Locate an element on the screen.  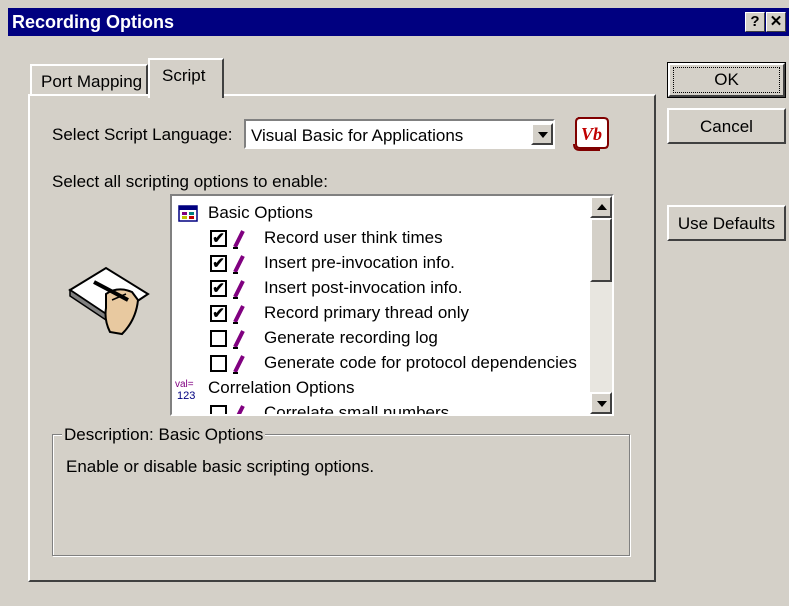
val-123-icon: val= 123 is located at coordinates (185, 390).